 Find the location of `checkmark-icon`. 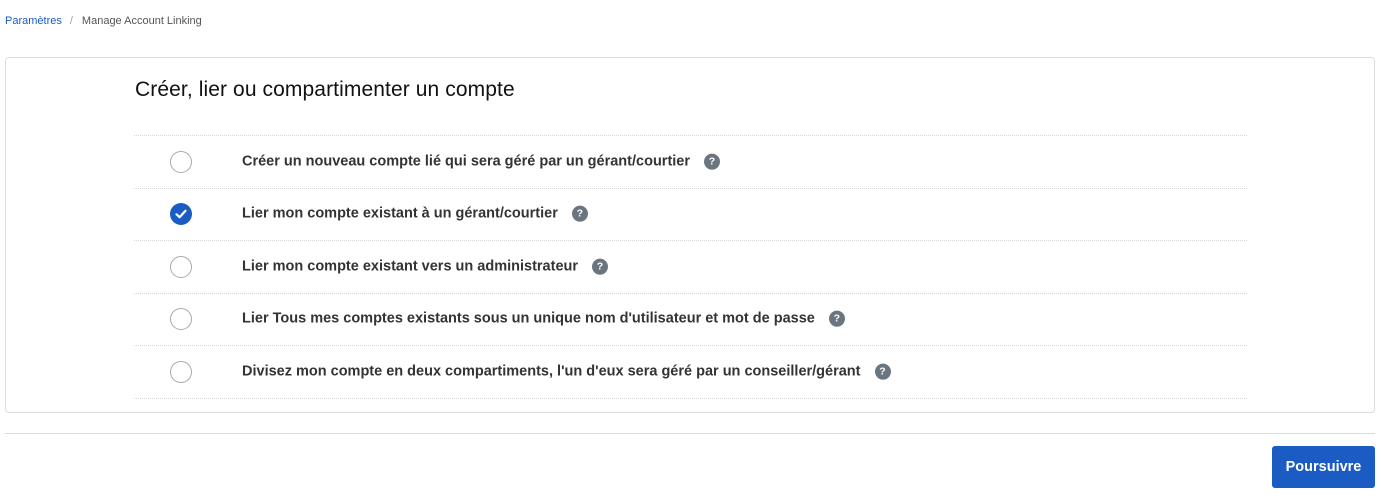

checkmark-icon is located at coordinates (181, 214).